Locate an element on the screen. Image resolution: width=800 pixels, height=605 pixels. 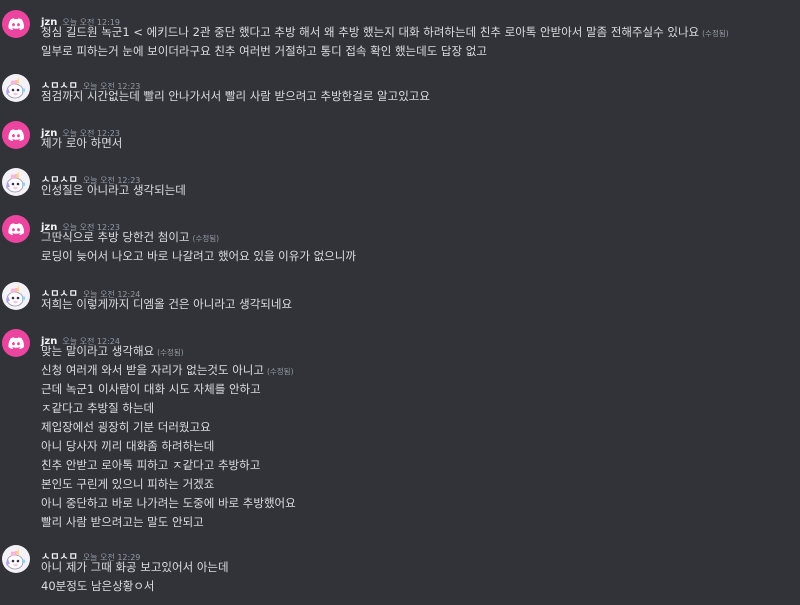
message-text: 저희는 이렇게까지 디엠올 건은 아니라고 생각되네요 is located at coordinates (167, 304).